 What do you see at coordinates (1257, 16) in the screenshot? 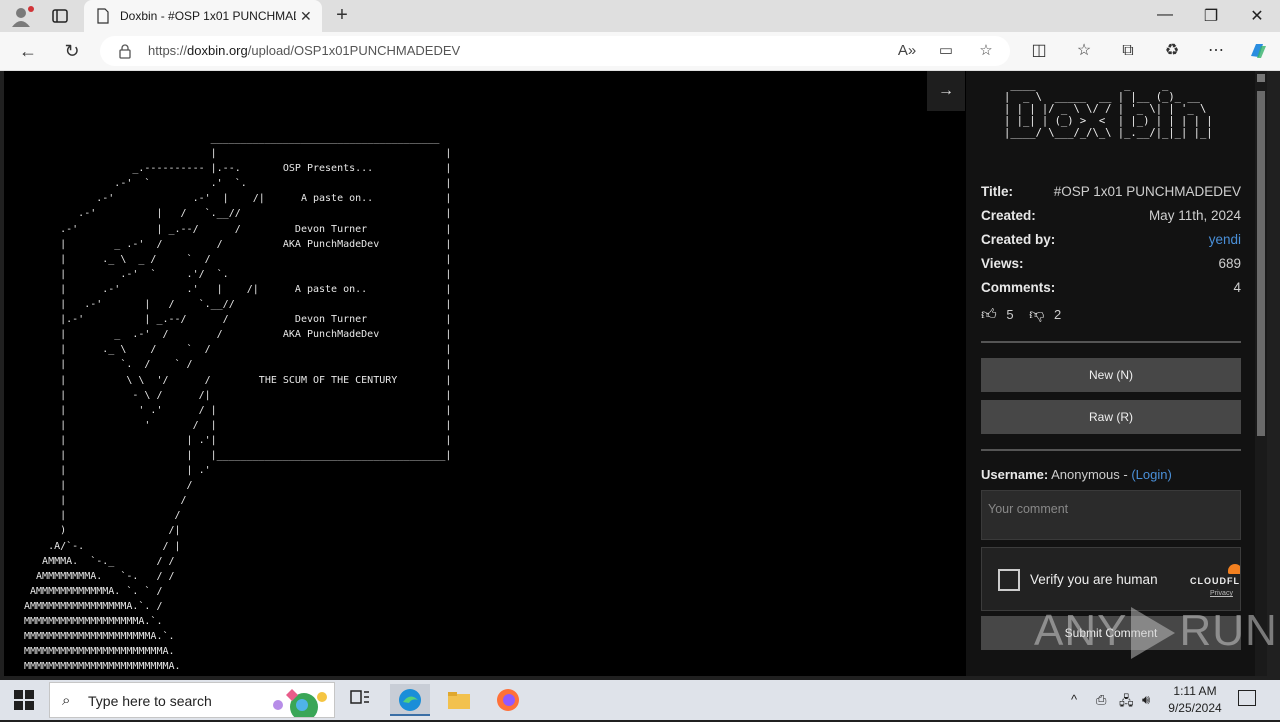
I see `close-window-button: ✕` at bounding box center [1257, 16].